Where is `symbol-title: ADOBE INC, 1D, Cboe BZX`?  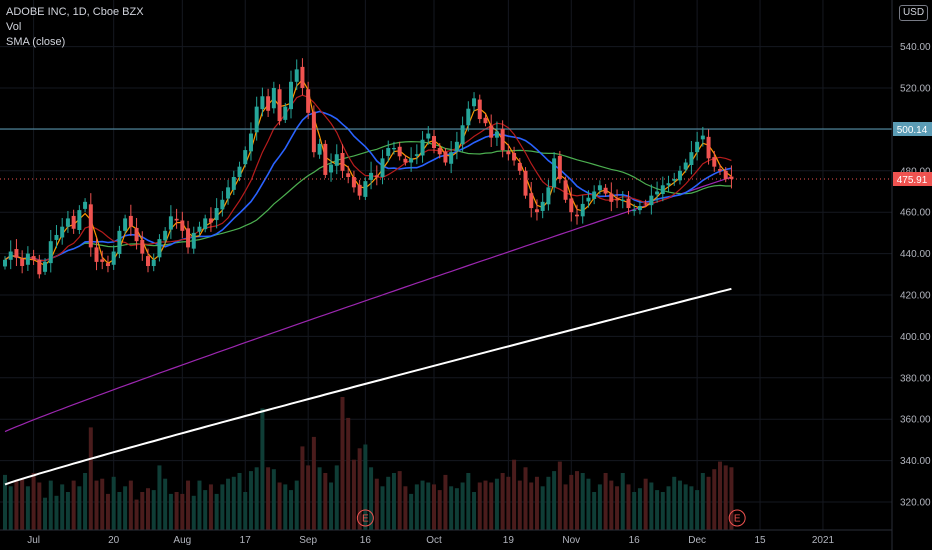 symbol-title: ADOBE INC, 1D, Cboe BZX is located at coordinates (75, 12).